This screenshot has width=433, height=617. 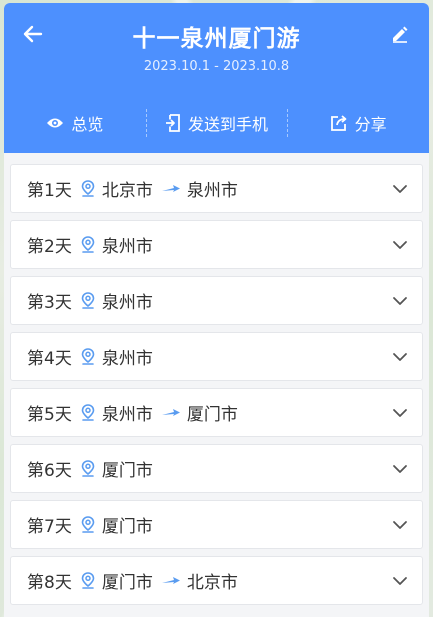 I want to click on day-item-7: 第7天 厦门市, so click(x=216, y=524).